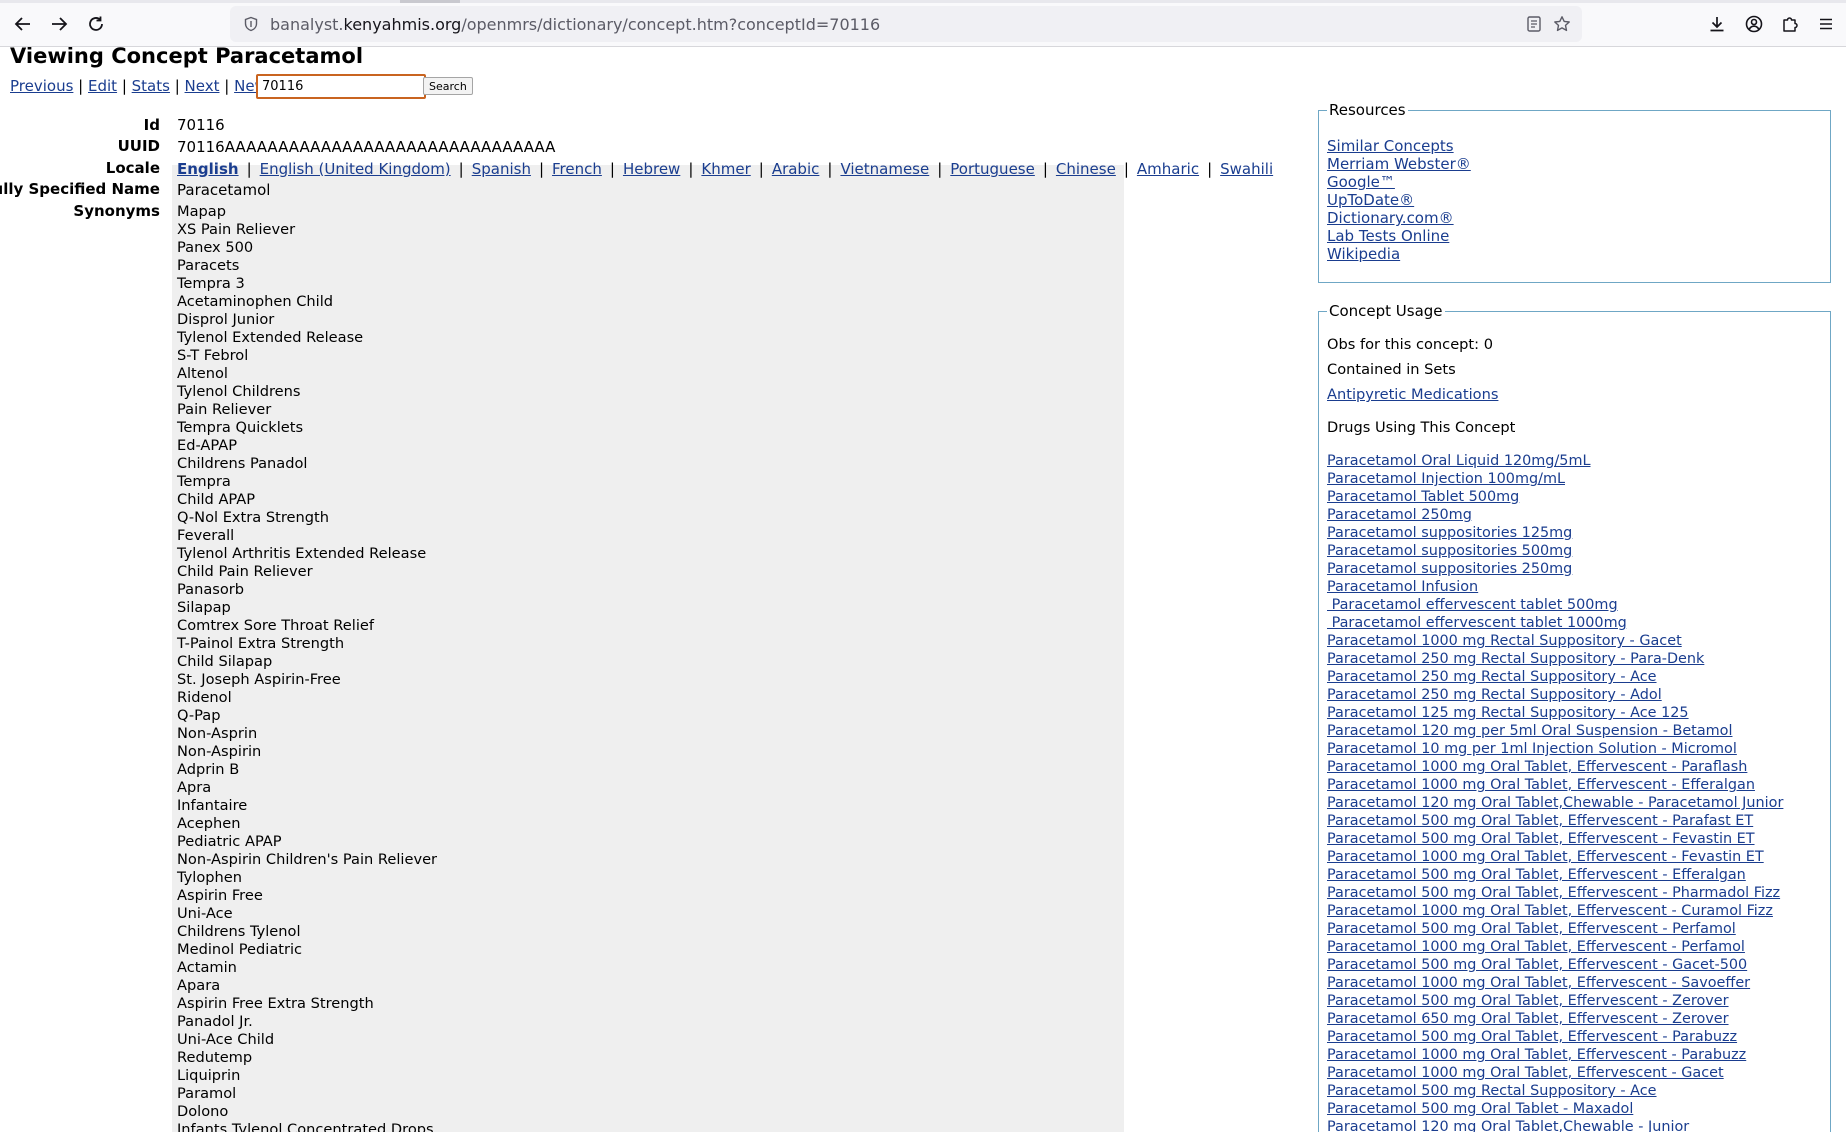  Describe the element at coordinates (1555, 587) in the screenshot. I see `drug-link: Paracetamol Infusion` at that location.